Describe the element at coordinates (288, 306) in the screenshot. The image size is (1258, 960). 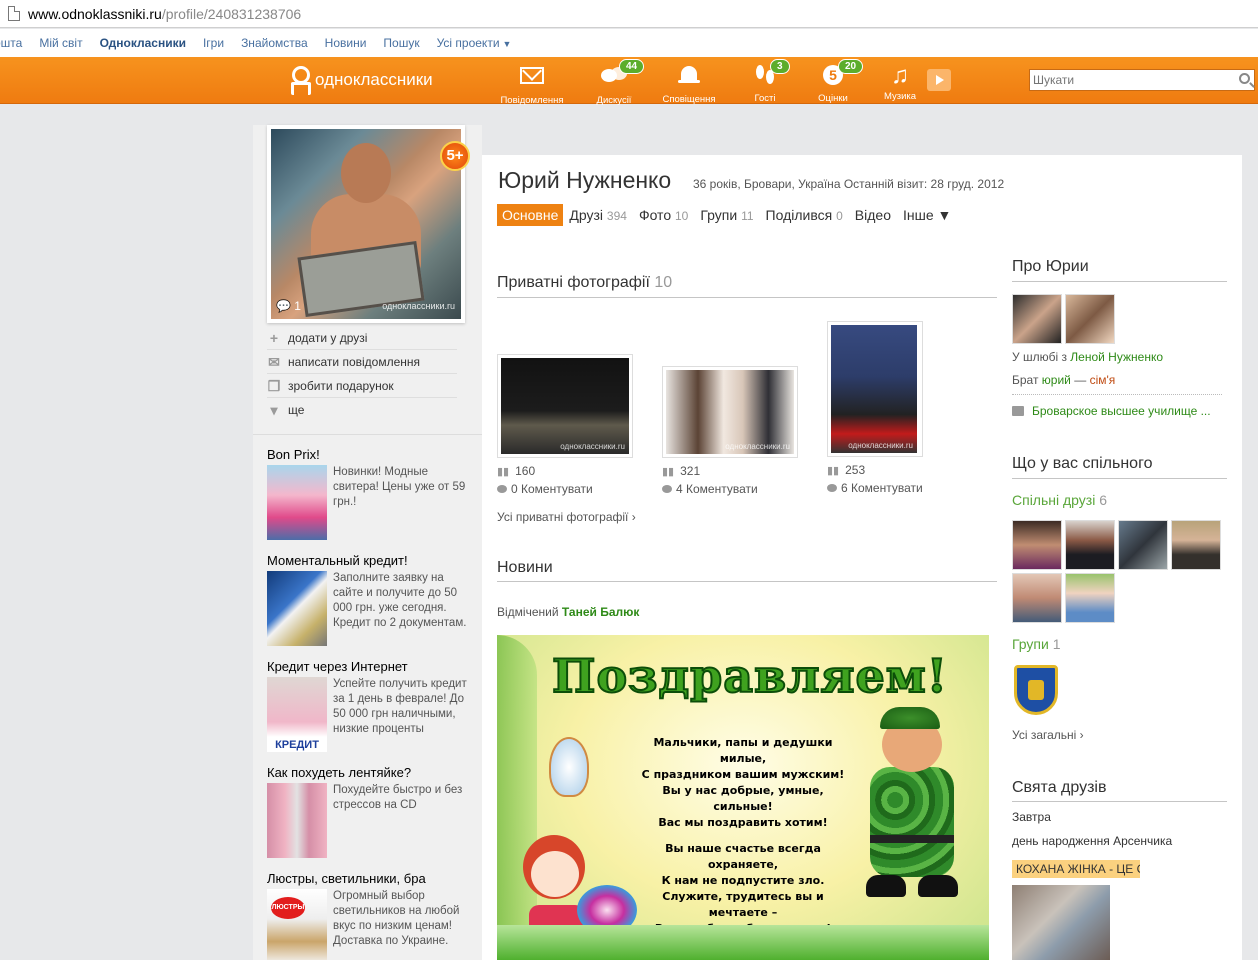
I see `photo-comment-count: 💬 1` at that location.